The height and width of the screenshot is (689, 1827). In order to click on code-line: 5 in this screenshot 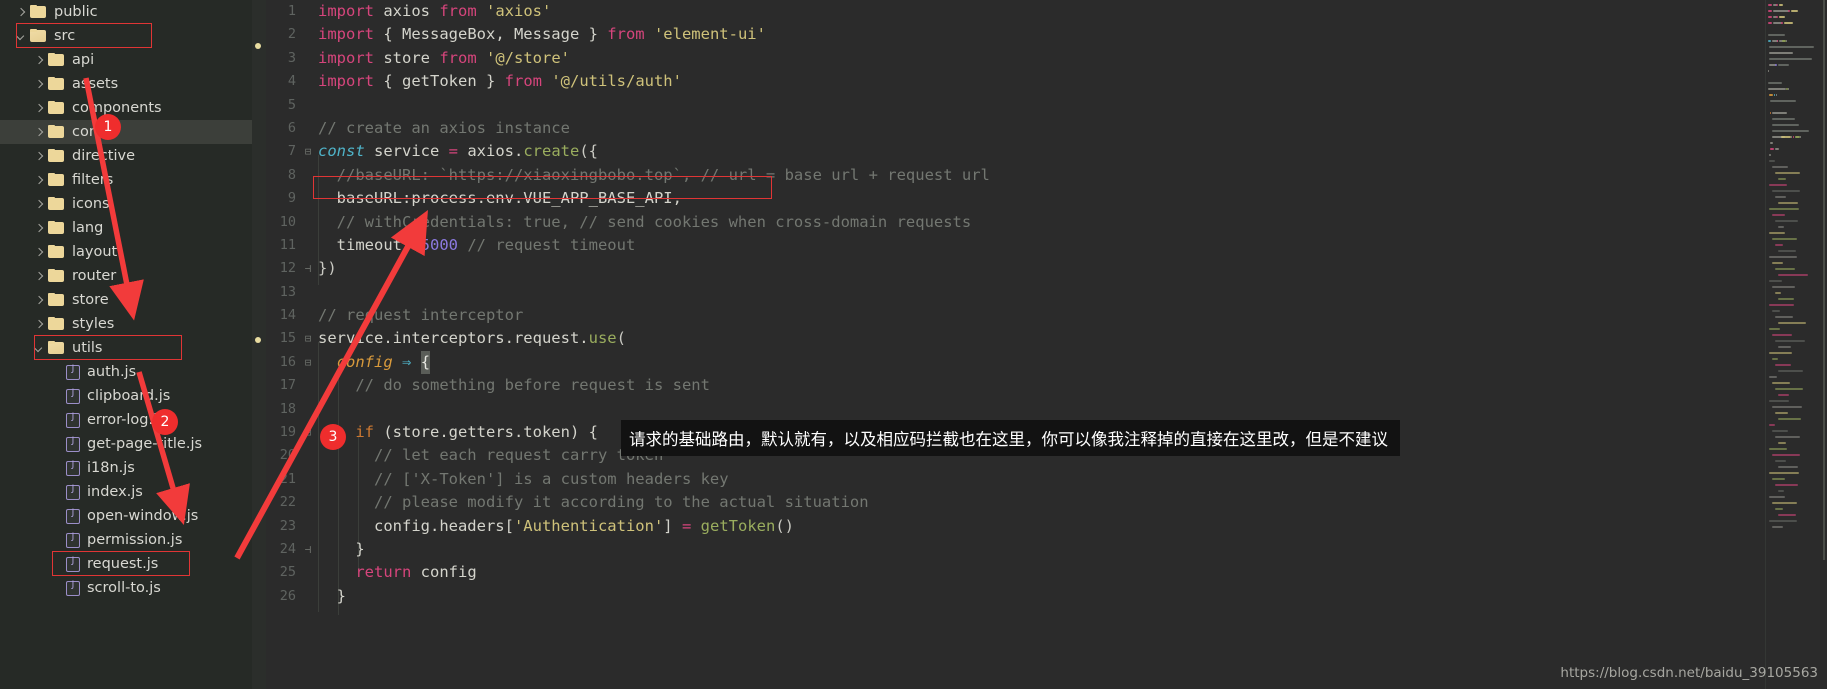, I will do `click(1046, 105)`.